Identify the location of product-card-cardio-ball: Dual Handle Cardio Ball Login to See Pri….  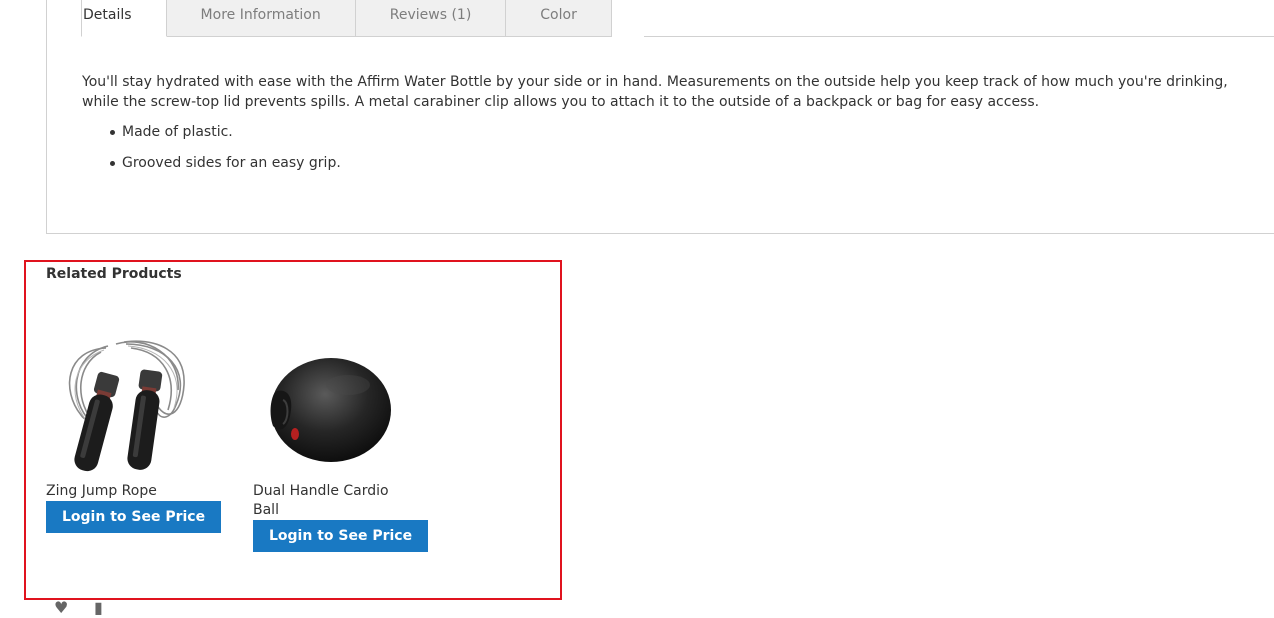
(341, 441).